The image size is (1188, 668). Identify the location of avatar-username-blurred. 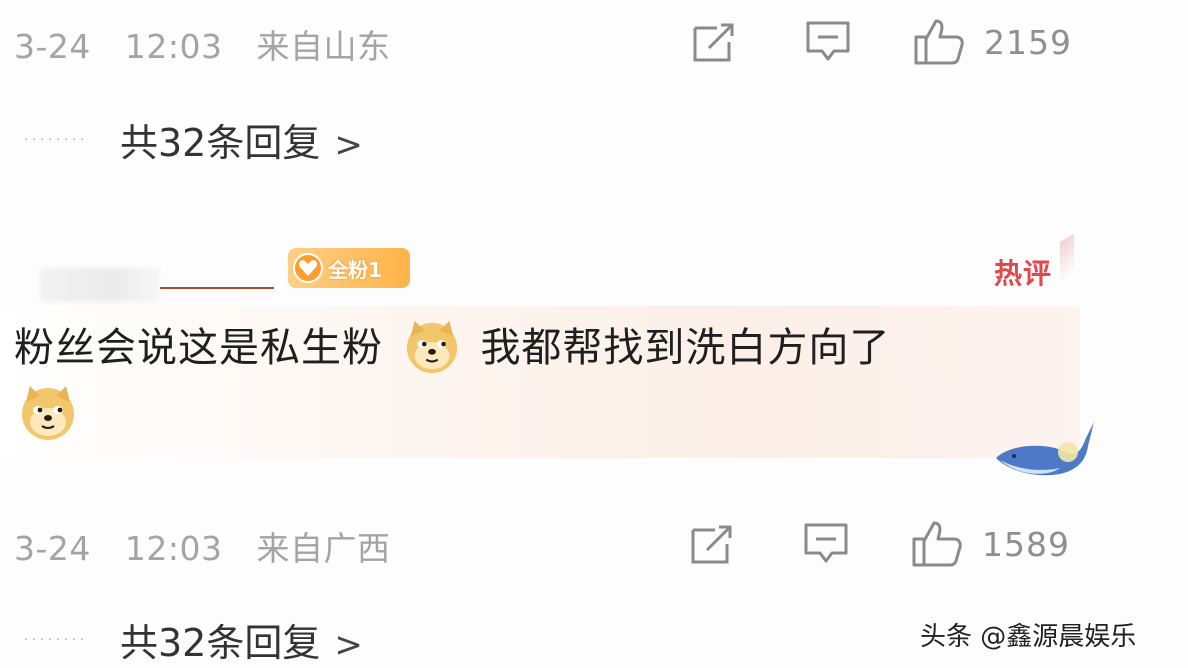
(100, 285).